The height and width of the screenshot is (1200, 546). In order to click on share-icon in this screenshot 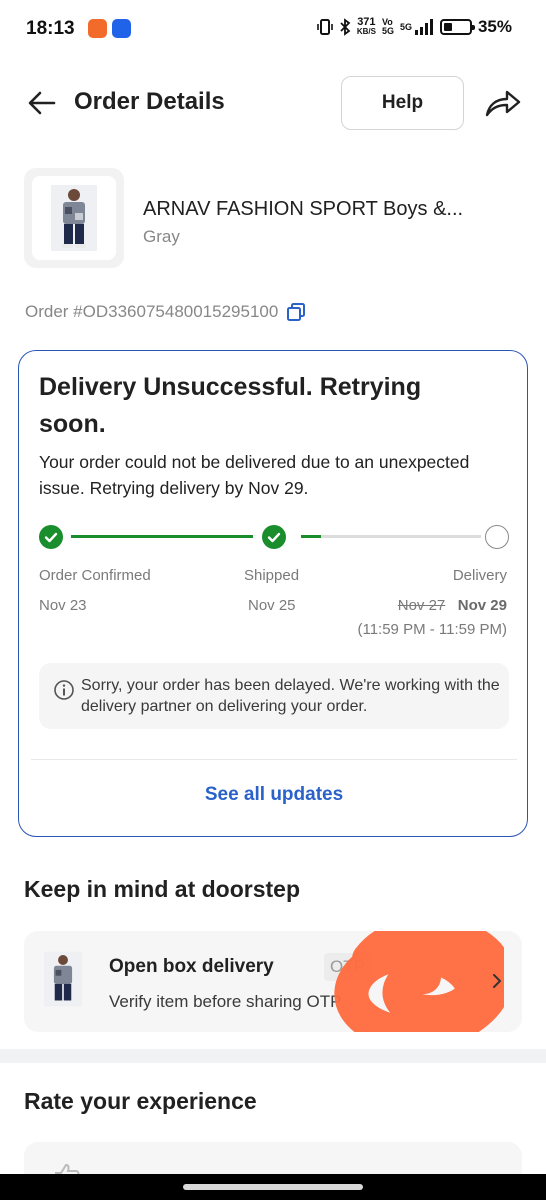, I will do `click(503, 102)`.